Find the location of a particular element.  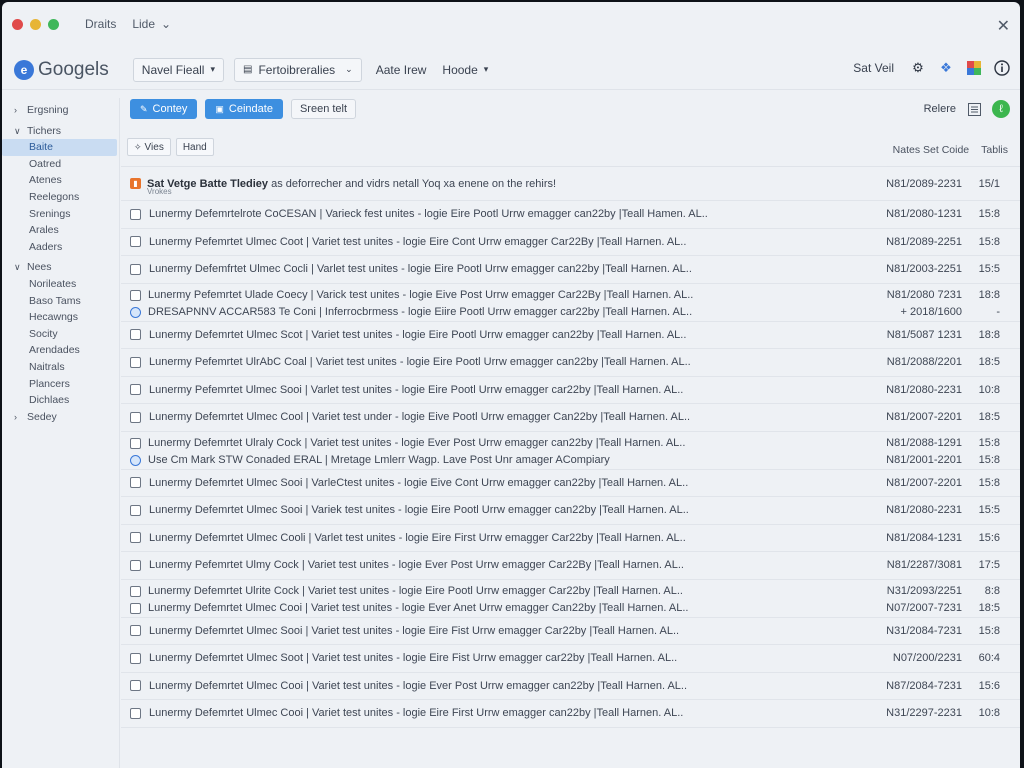

column-header-date: Nates Set Coide is located at coordinates (931, 150).